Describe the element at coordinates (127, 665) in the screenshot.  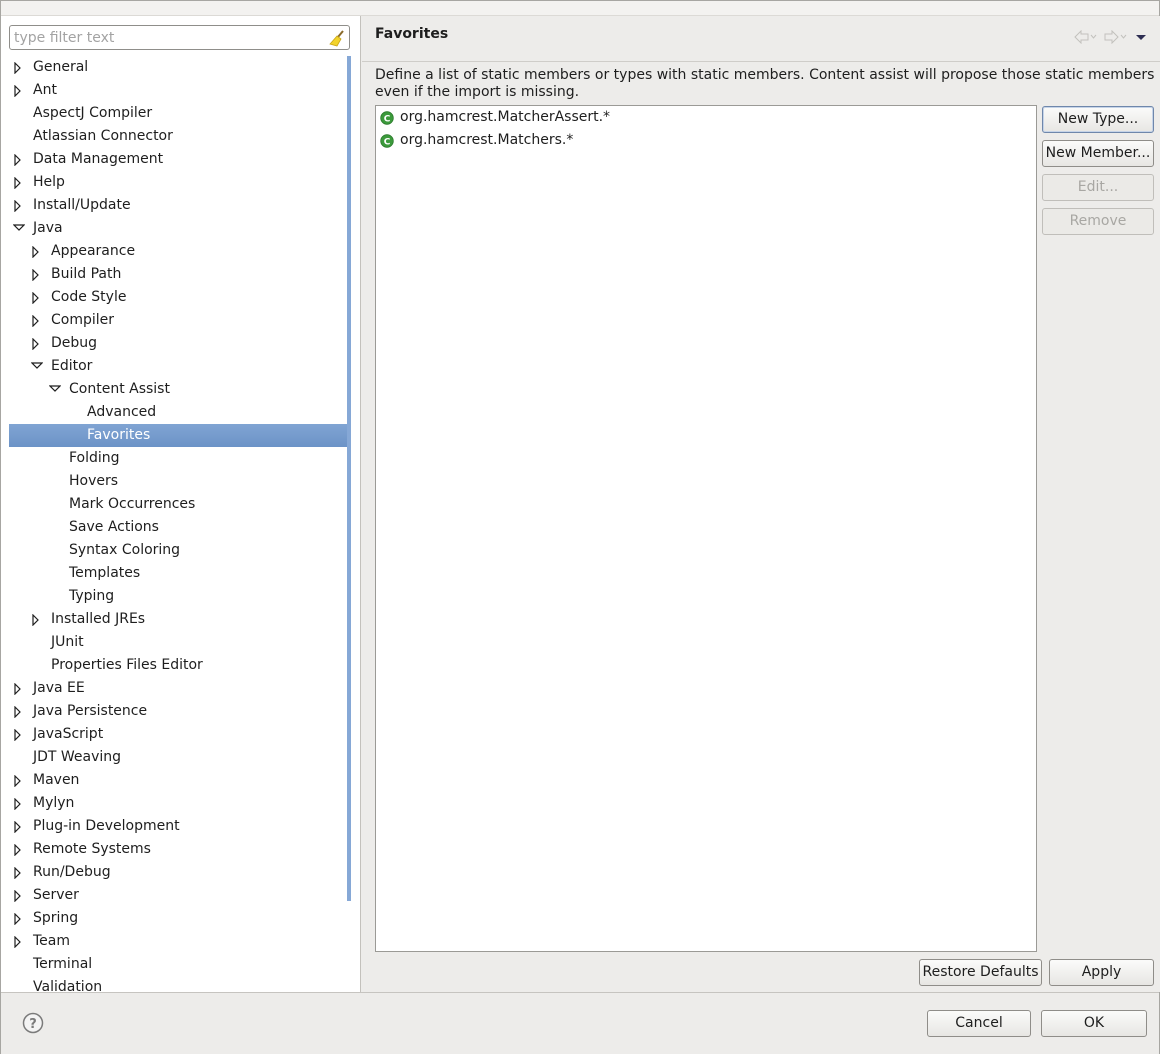
I see `tree-item-label: Properties Files Editor` at that location.